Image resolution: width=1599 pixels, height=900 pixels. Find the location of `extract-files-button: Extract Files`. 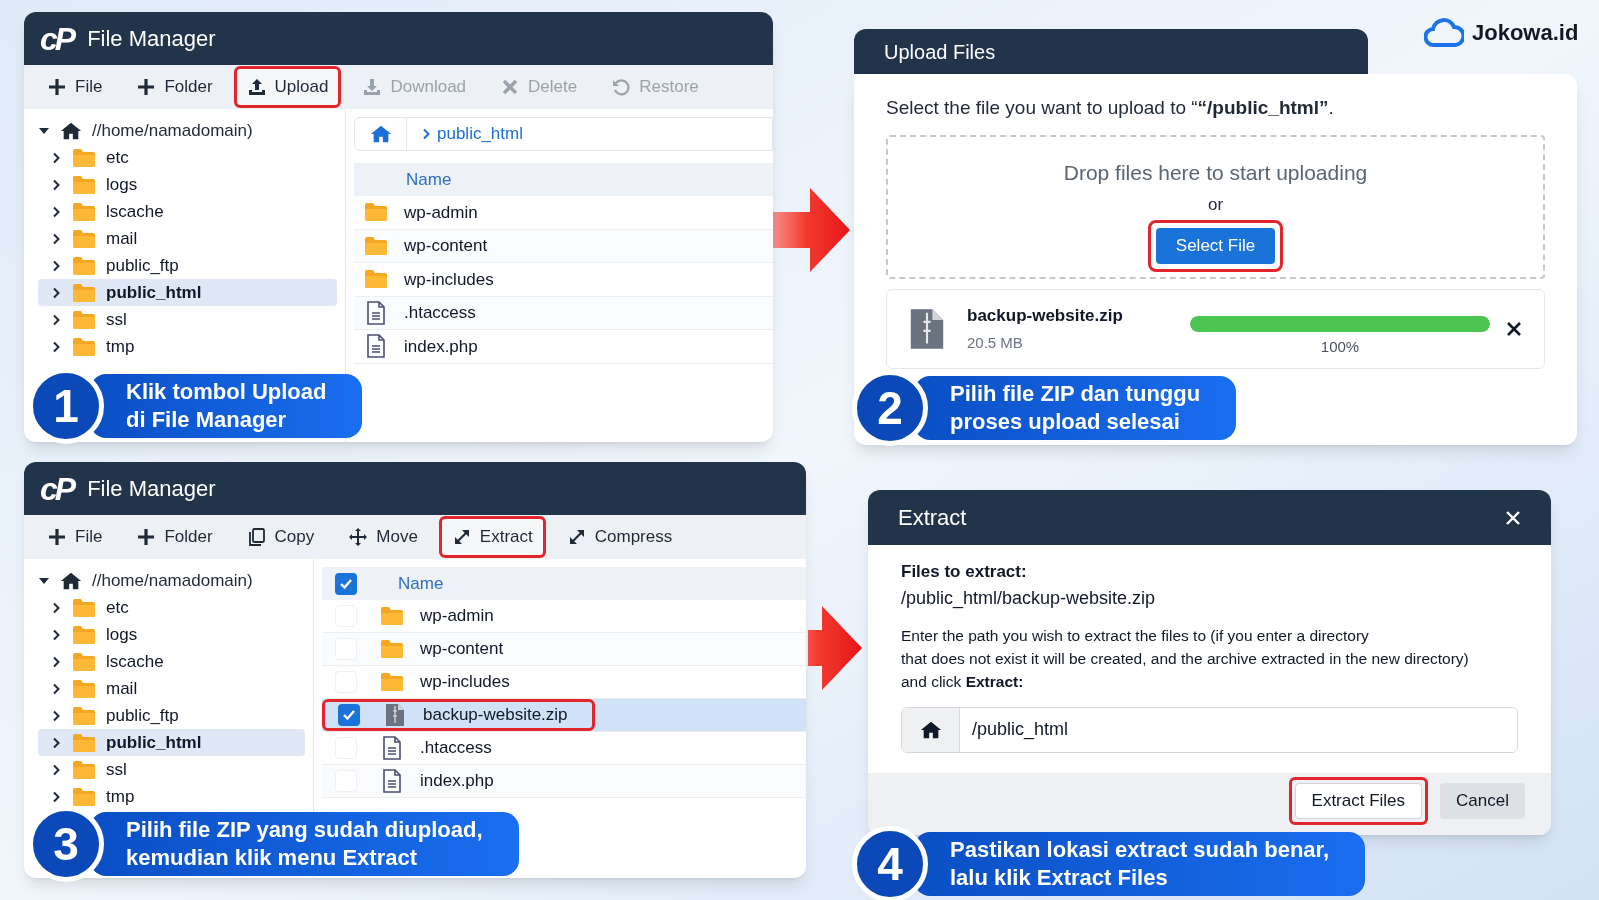

extract-files-button: Extract Files is located at coordinates (1358, 801).